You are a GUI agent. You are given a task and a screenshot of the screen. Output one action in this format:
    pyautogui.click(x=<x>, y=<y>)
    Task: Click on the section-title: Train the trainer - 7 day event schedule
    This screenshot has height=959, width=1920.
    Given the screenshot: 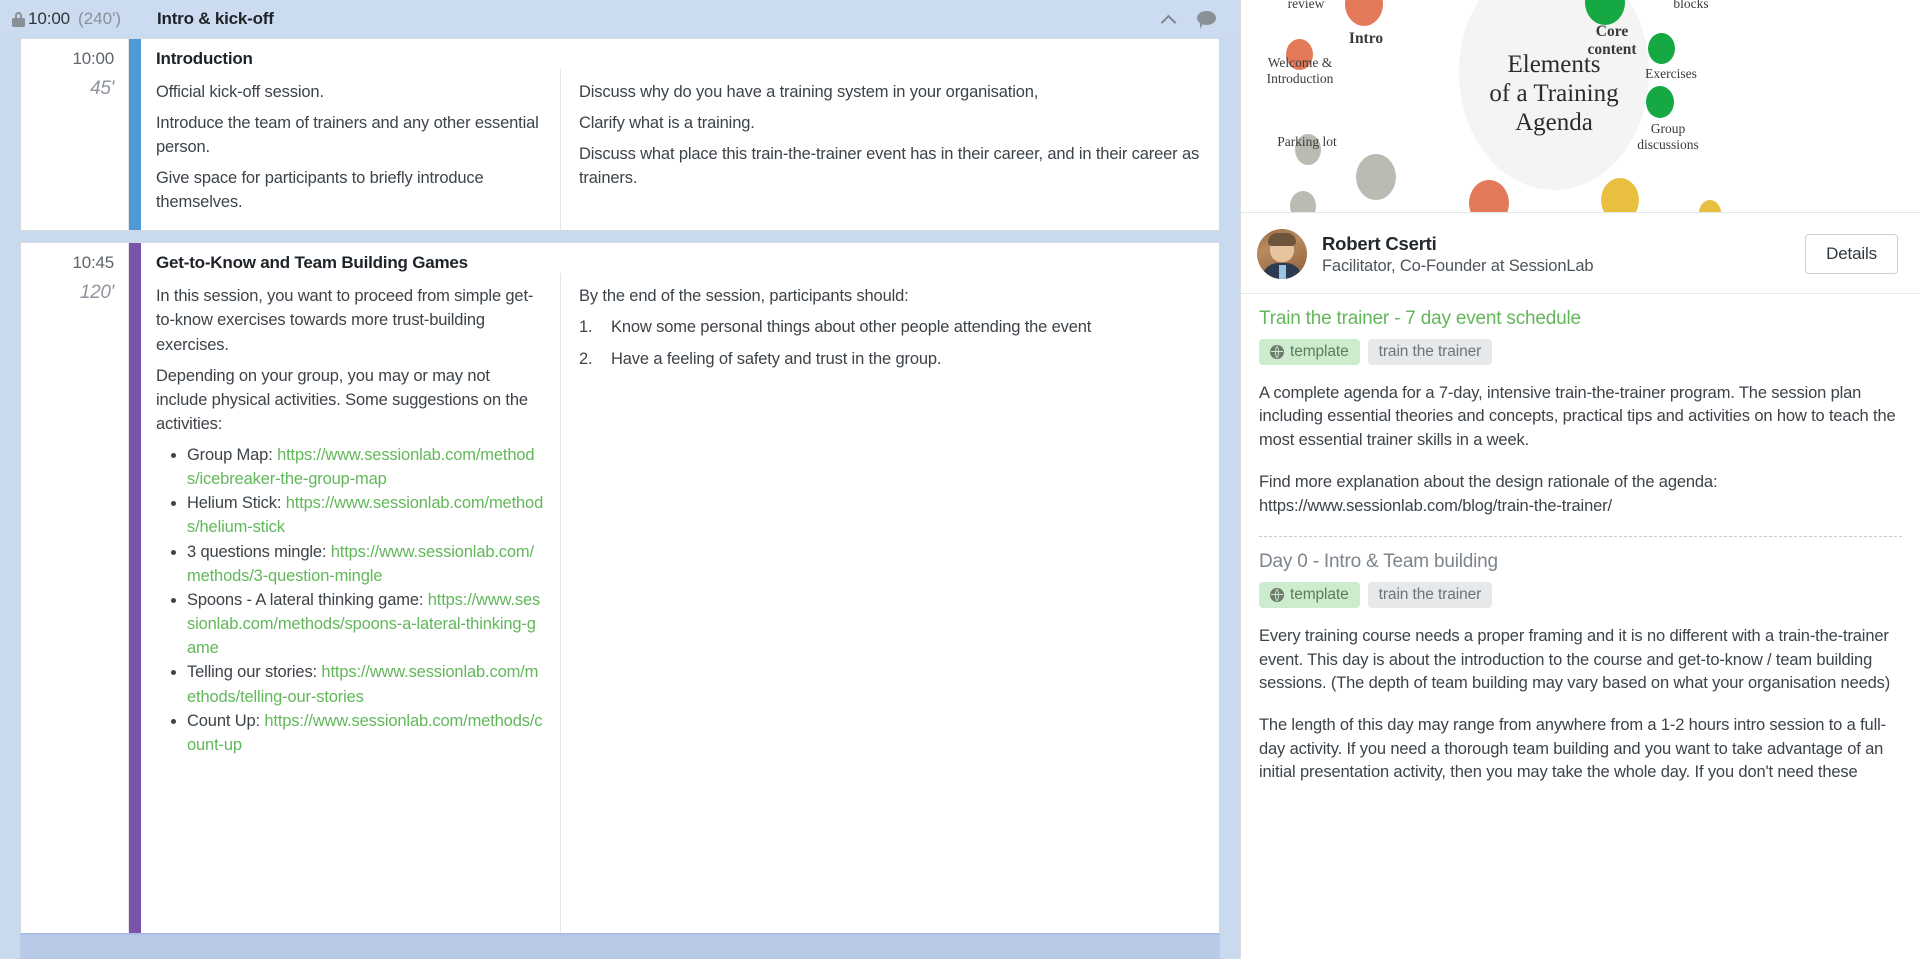 What is the action you would take?
    pyautogui.click(x=1580, y=319)
    